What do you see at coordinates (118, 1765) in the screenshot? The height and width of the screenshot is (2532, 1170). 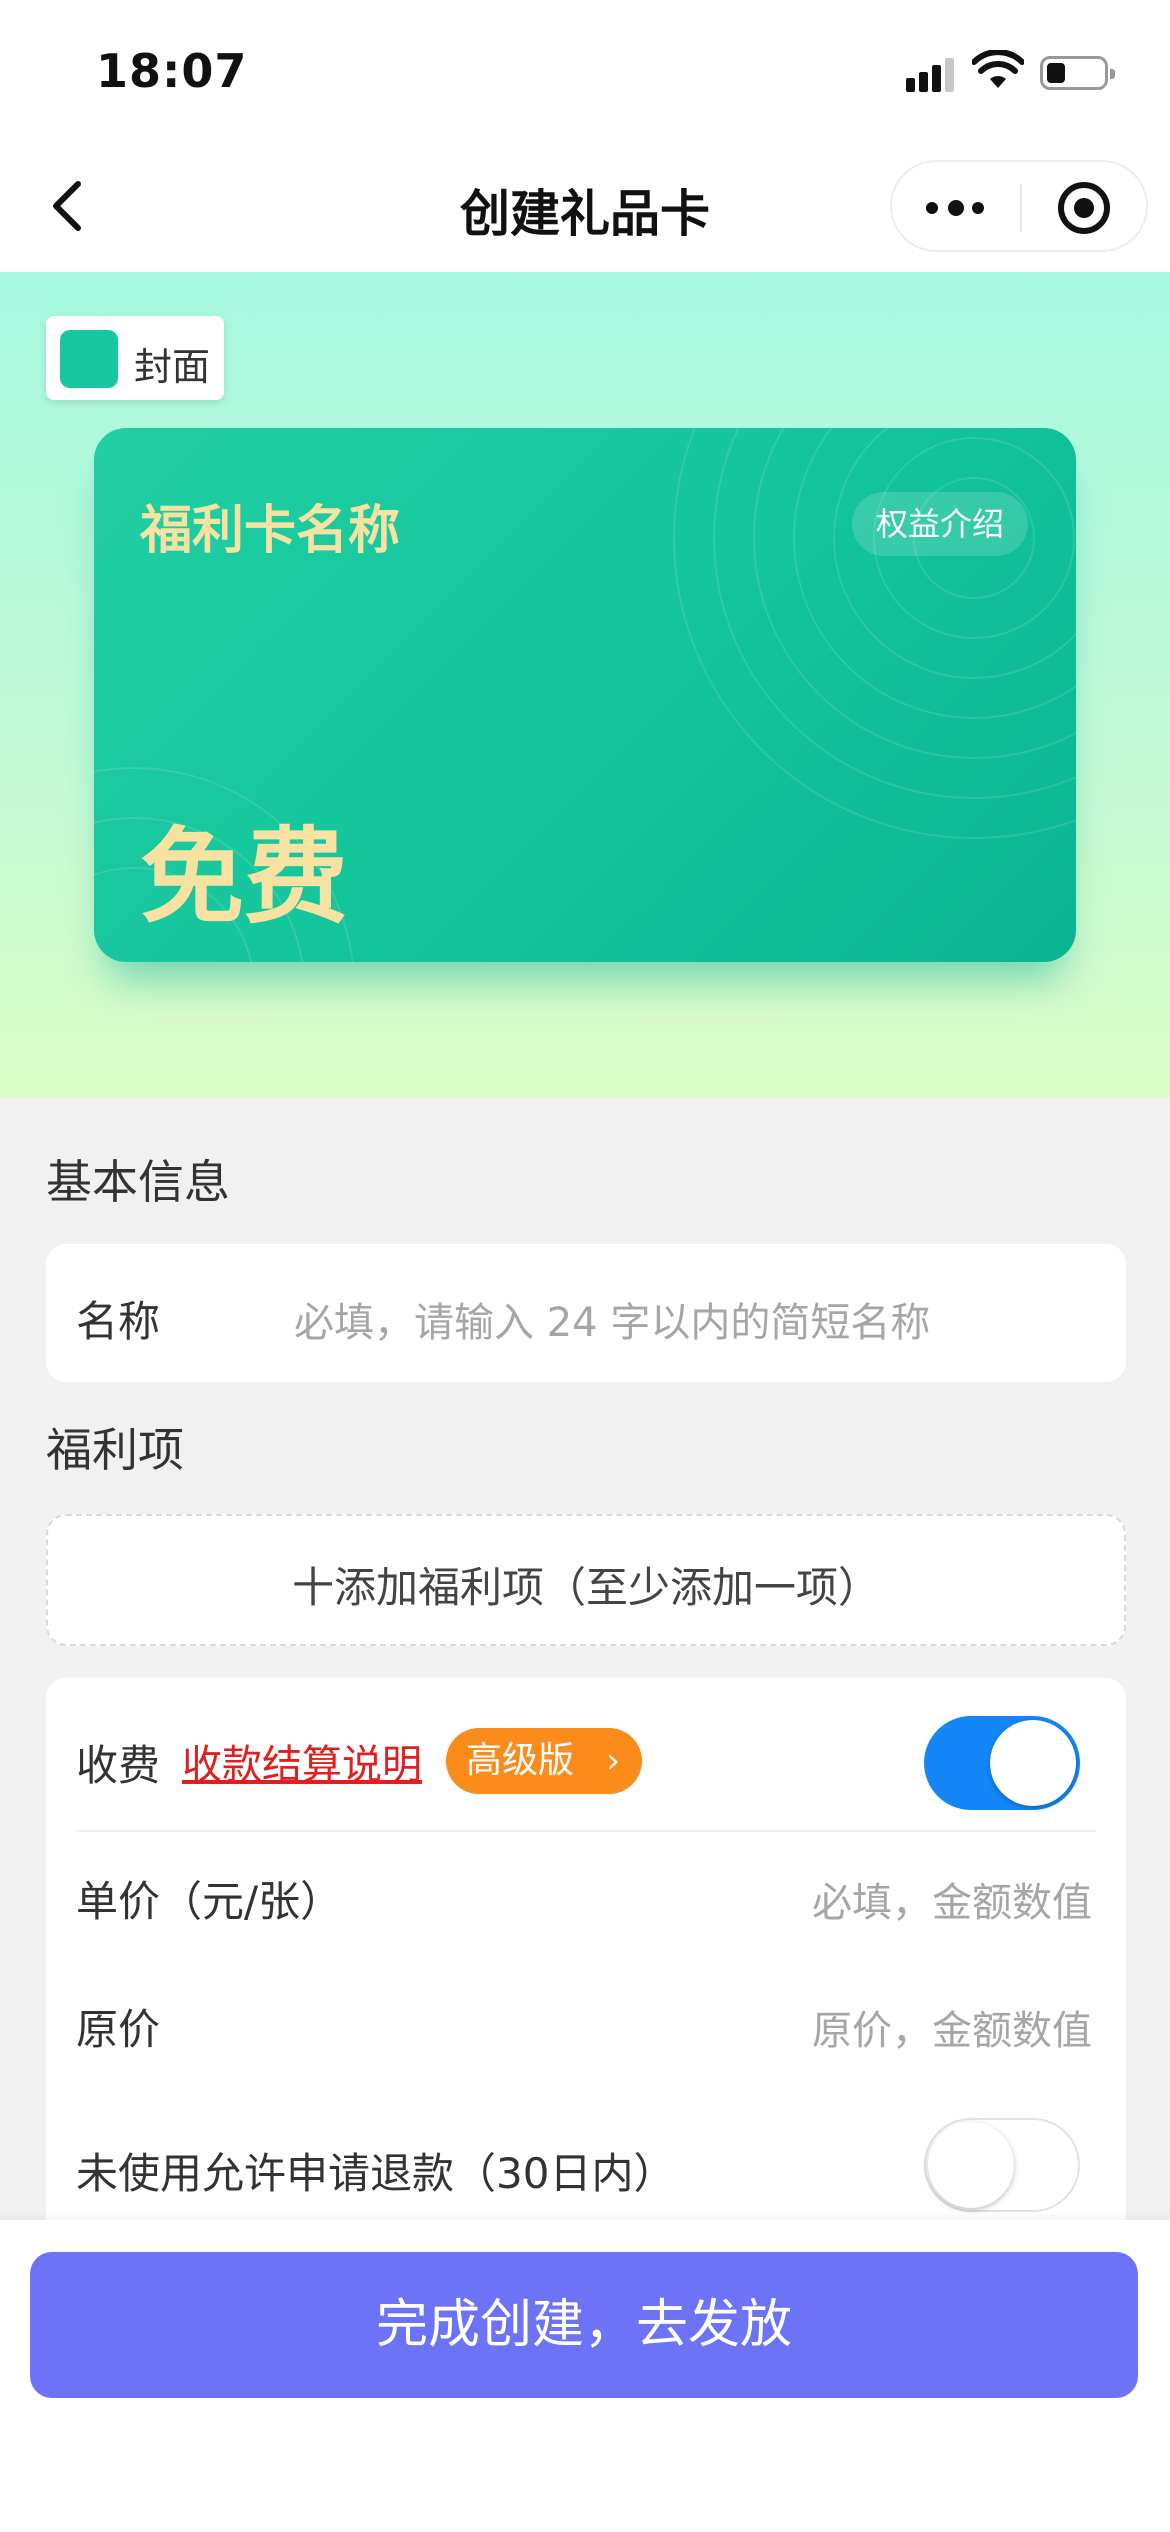 I see `charge-label: 收费` at bounding box center [118, 1765].